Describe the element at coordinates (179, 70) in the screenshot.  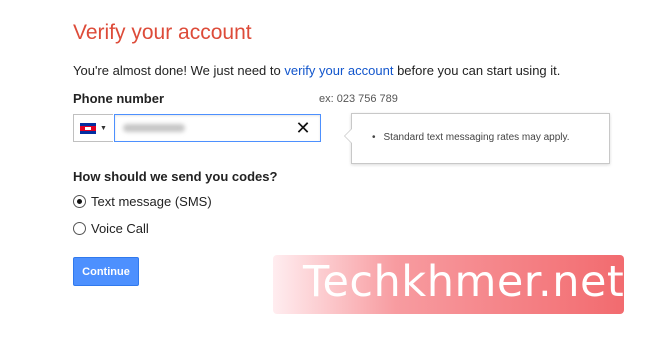
I see `intro-text-before: You're almost done! We just need to` at that location.